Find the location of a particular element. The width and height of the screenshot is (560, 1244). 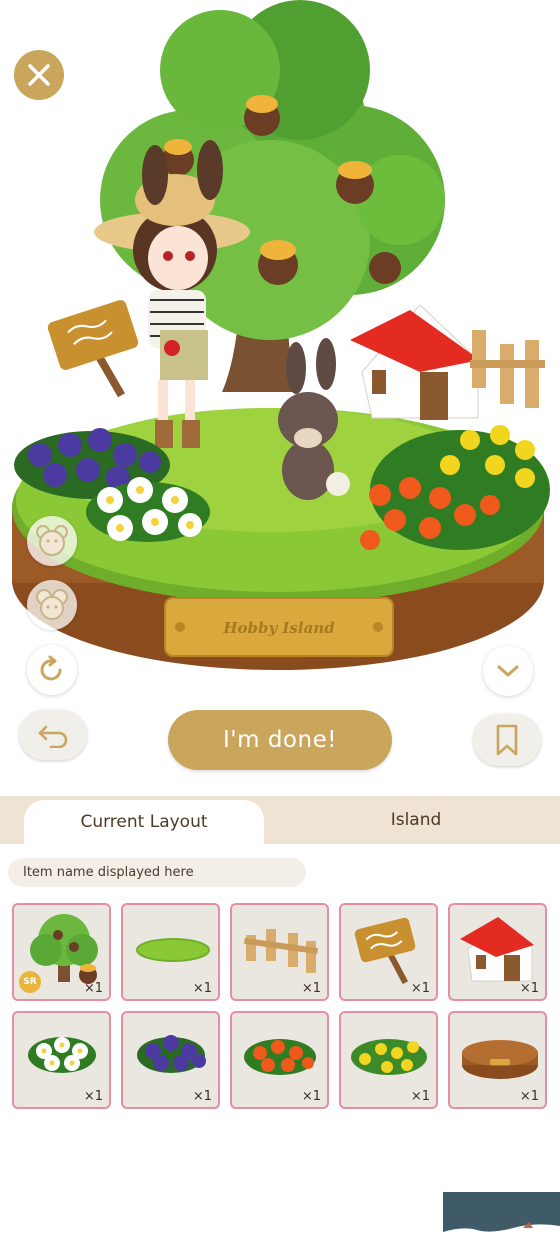

chevron-down-icon is located at coordinates (508, 671).